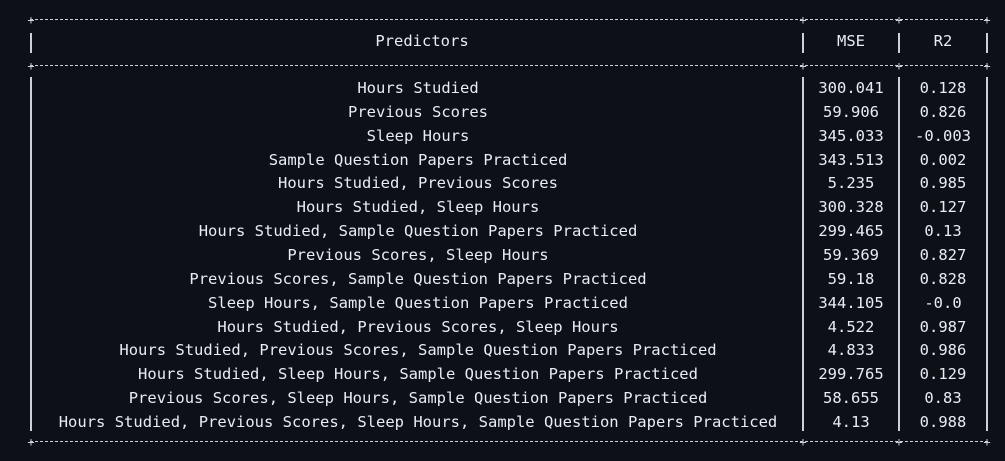 The width and height of the screenshot is (1005, 461). Describe the element at coordinates (943, 255) in the screenshot. I see `cell-r2: 0.827` at that location.